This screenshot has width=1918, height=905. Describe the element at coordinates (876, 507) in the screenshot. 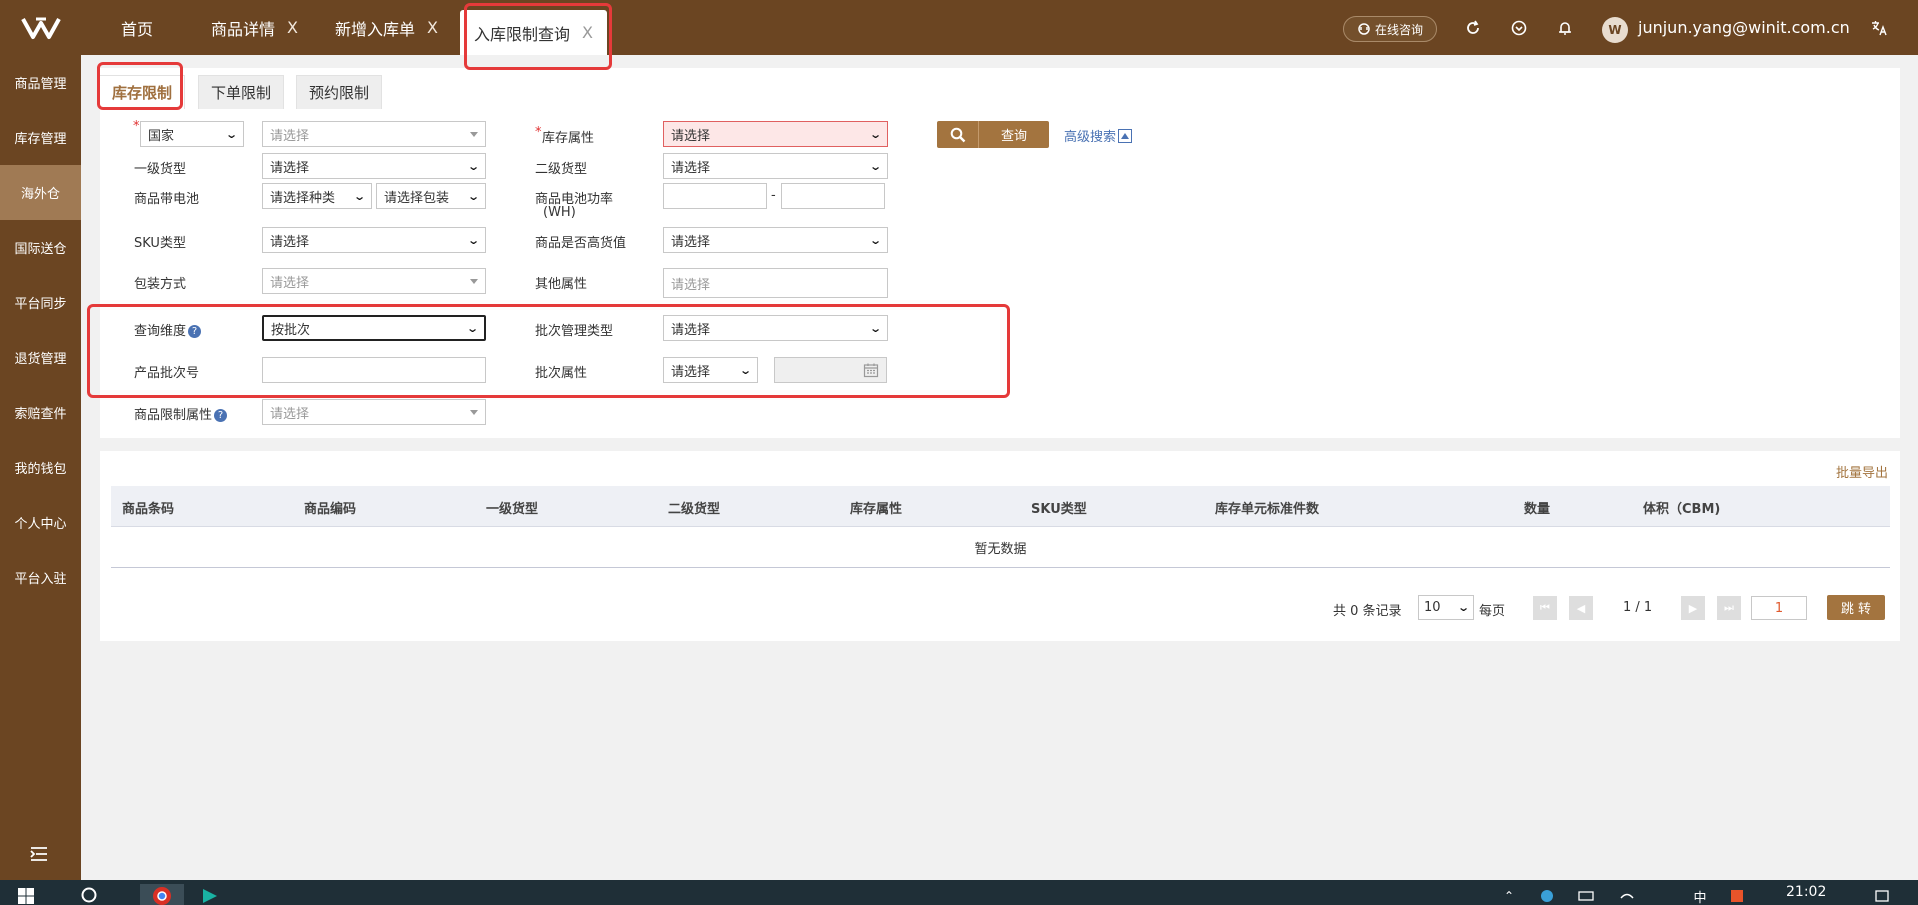

I see `column-header: 库存属性` at that location.